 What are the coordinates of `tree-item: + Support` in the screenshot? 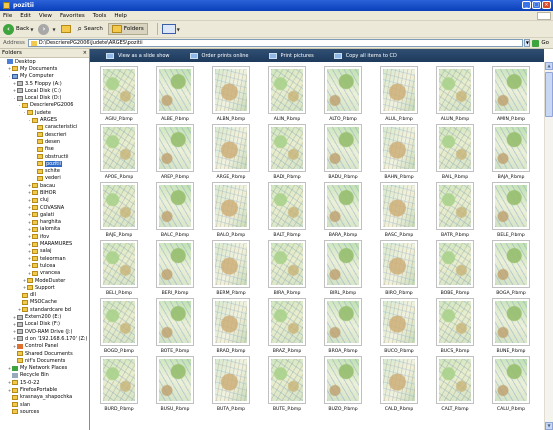 It's located at (44, 287).